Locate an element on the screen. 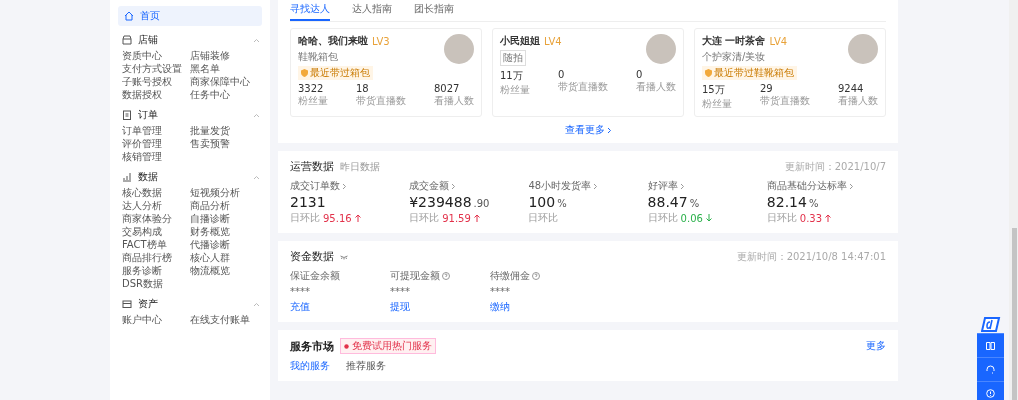  tab: 我的服务 is located at coordinates (310, 366).